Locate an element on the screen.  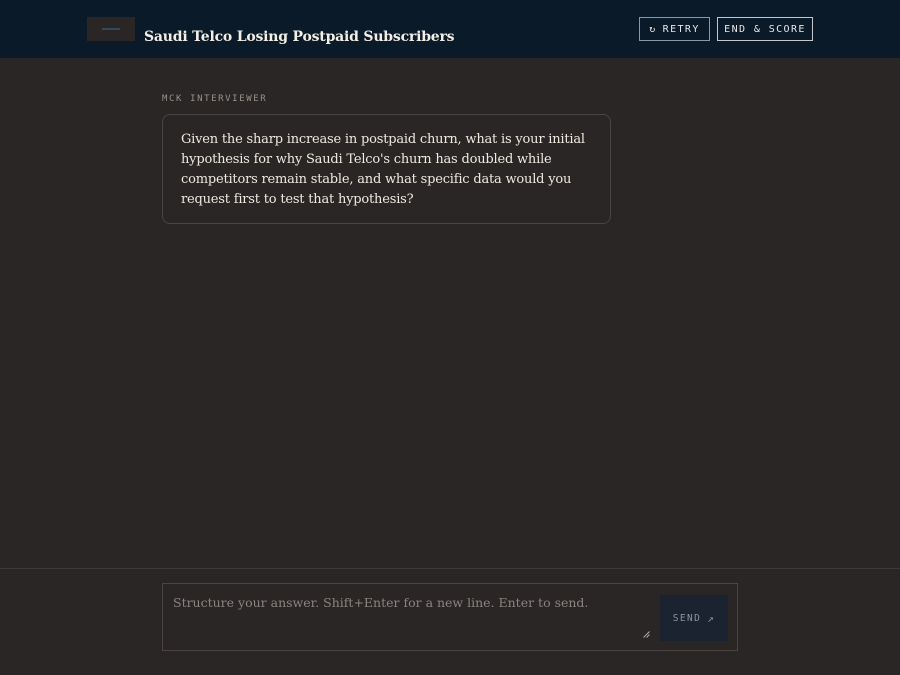
retry-button: ↻ RETRY is located at coordinates (674, 29).